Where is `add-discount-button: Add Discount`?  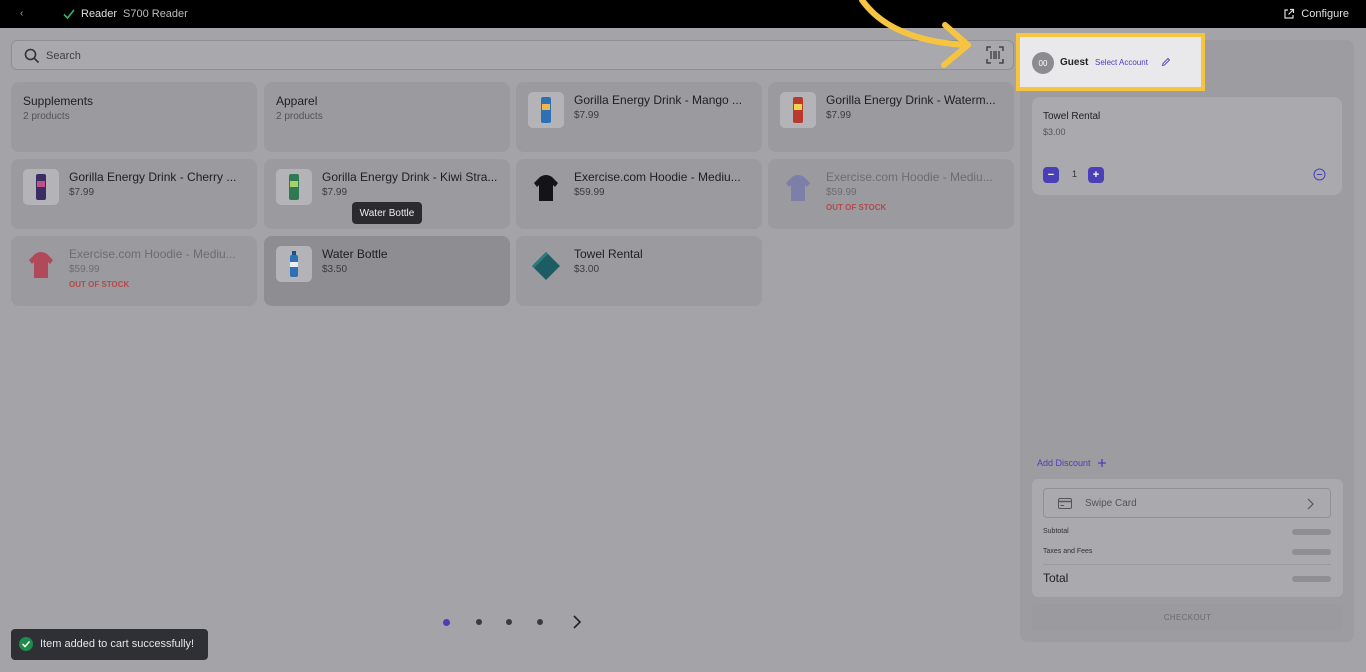 add-discount-button: Add Discount is located at coordinates (1072, 463).